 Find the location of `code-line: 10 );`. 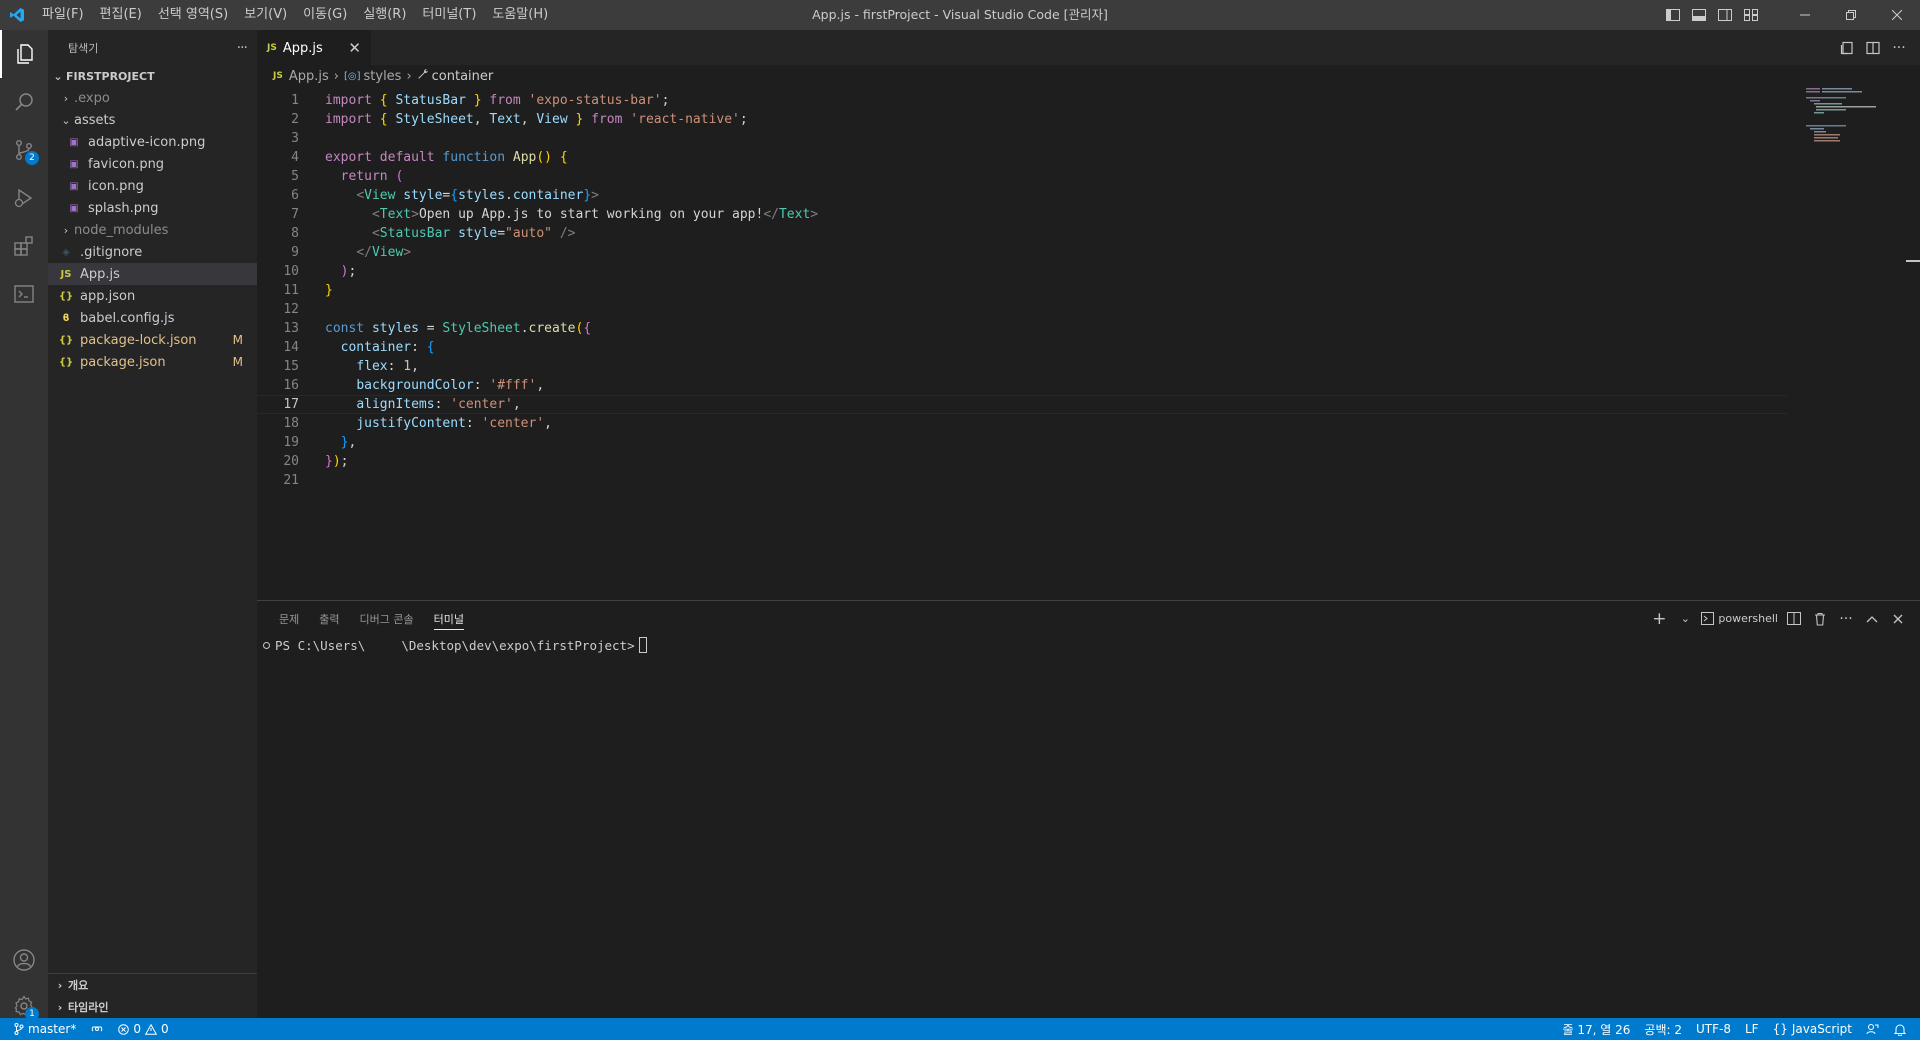

code-line: 10 ); is located at coordinates (1022, 271).